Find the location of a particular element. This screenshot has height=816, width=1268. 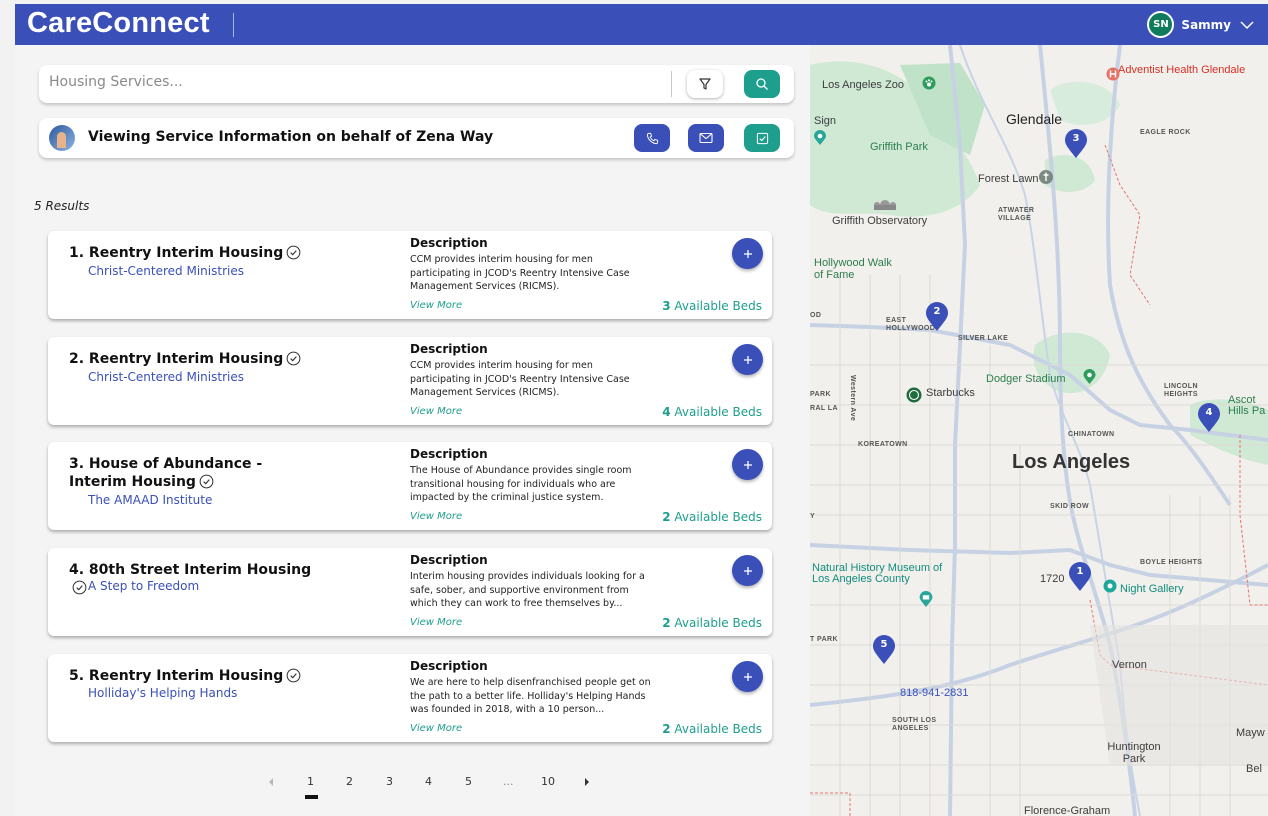

result-organization: Holliday's Helping Hands is located at coordinates (162, 693).